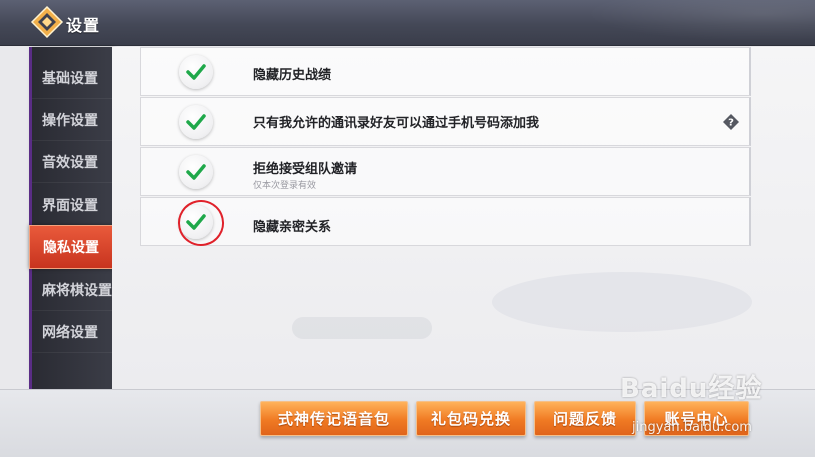  Describe the element at coordinates (72, 78) in the screenshot. I see `sidebar-item-basic: 基础设置` at that location.